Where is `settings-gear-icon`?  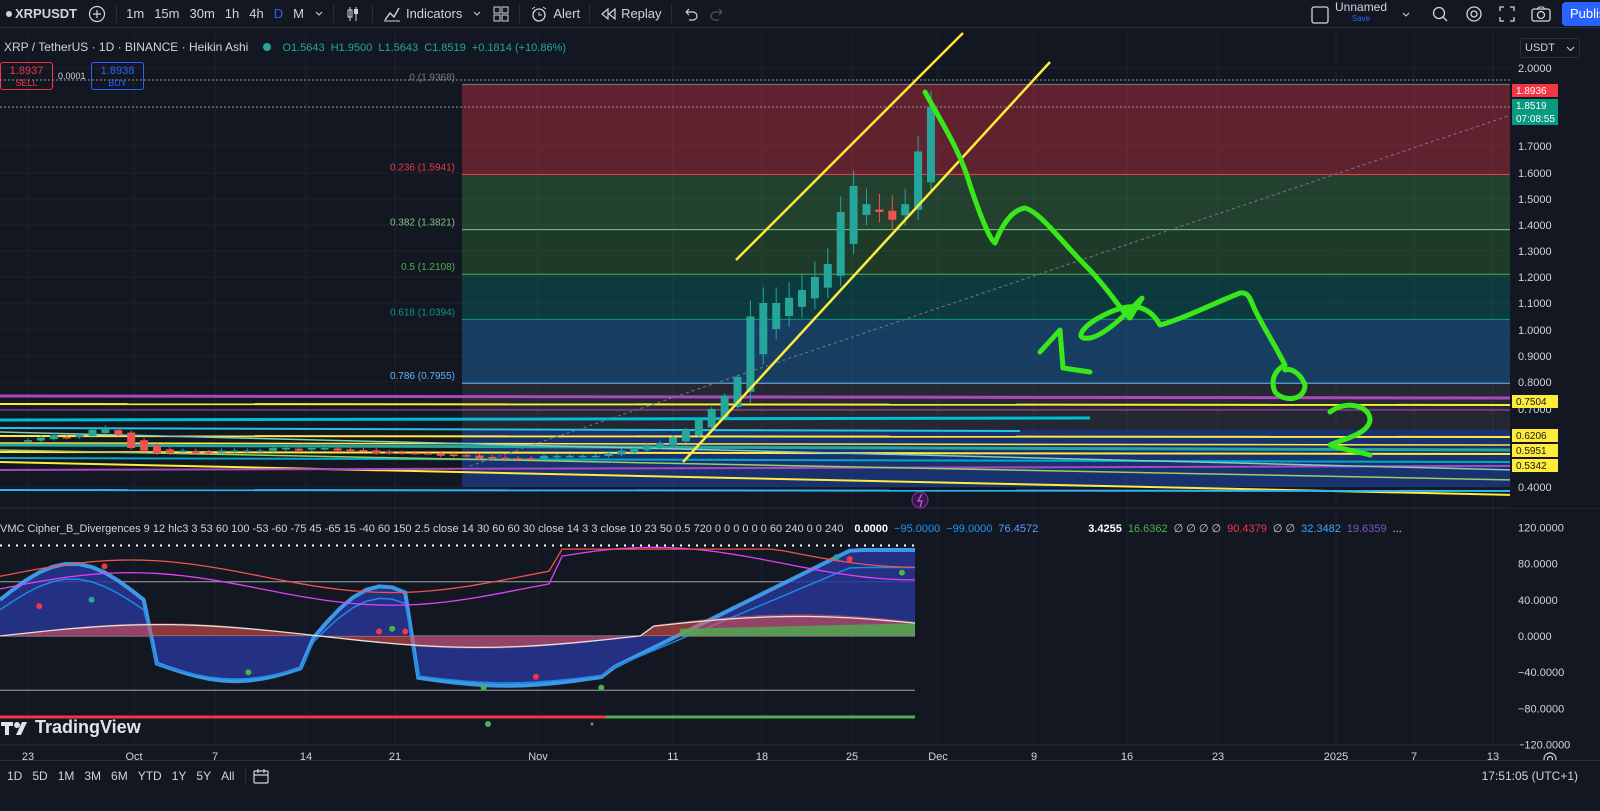
settings-gear-icon is located at coordinates (1474, 14).